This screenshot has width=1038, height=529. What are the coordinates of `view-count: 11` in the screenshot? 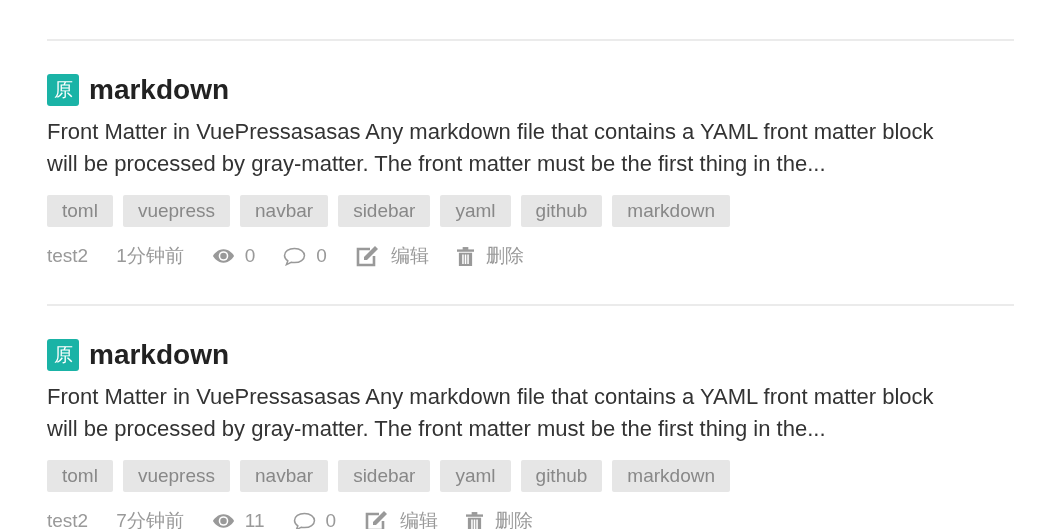 It's located at (254, 519).